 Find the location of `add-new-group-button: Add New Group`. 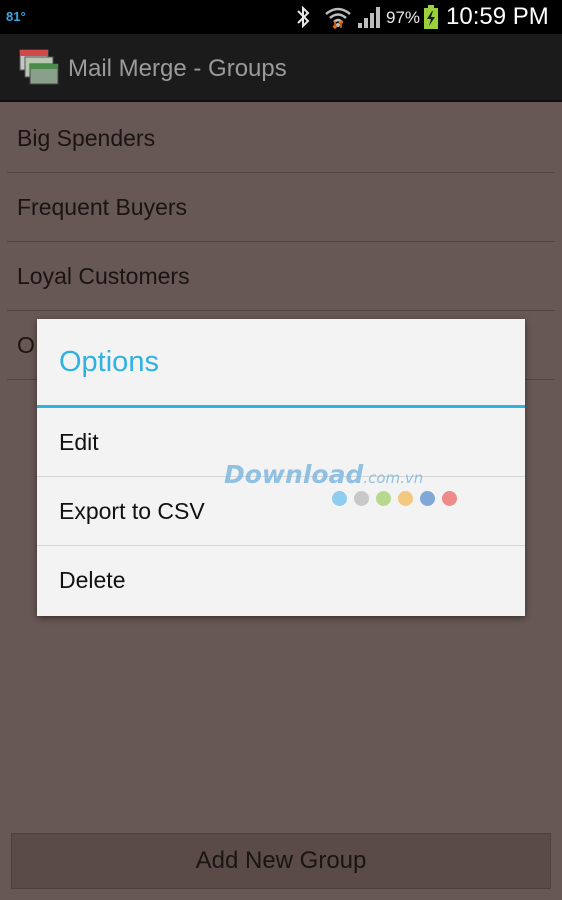

add-new-group-button: Add New Group is located at coordinates (281, 861).